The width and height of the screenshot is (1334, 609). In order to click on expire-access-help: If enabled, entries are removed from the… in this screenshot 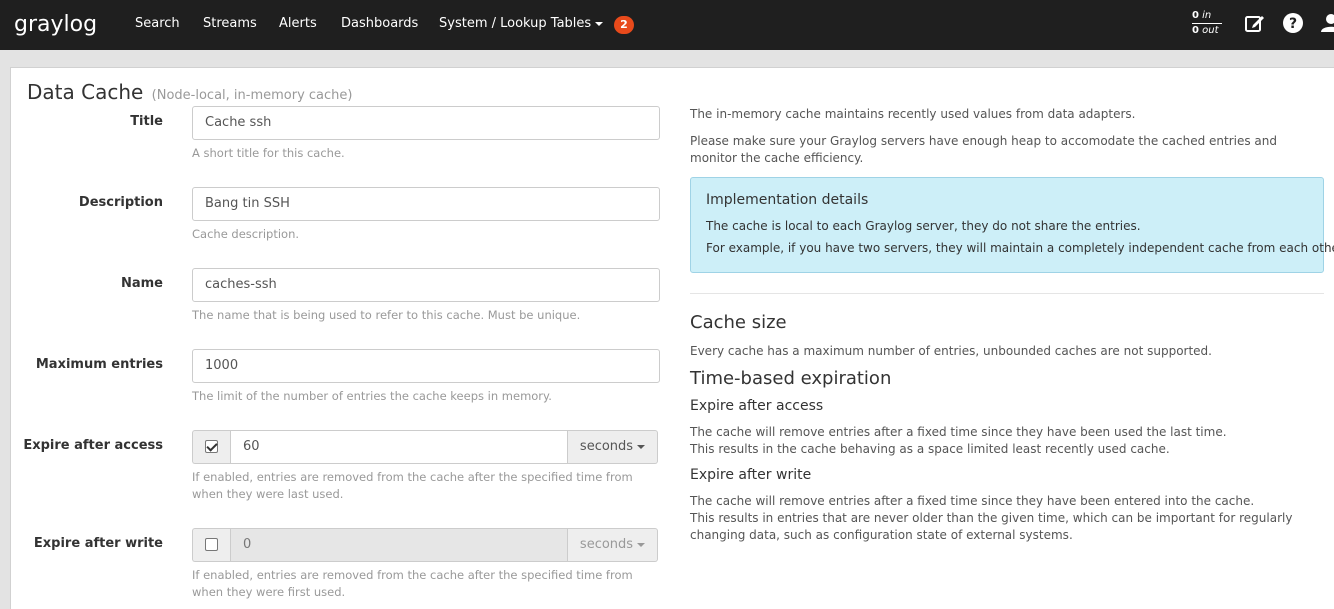, I will do `click(412, 485)`.